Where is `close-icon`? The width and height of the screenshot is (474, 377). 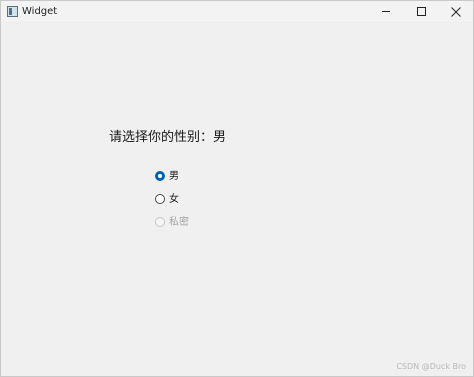 close-icon is located at coordinates (456, 12).